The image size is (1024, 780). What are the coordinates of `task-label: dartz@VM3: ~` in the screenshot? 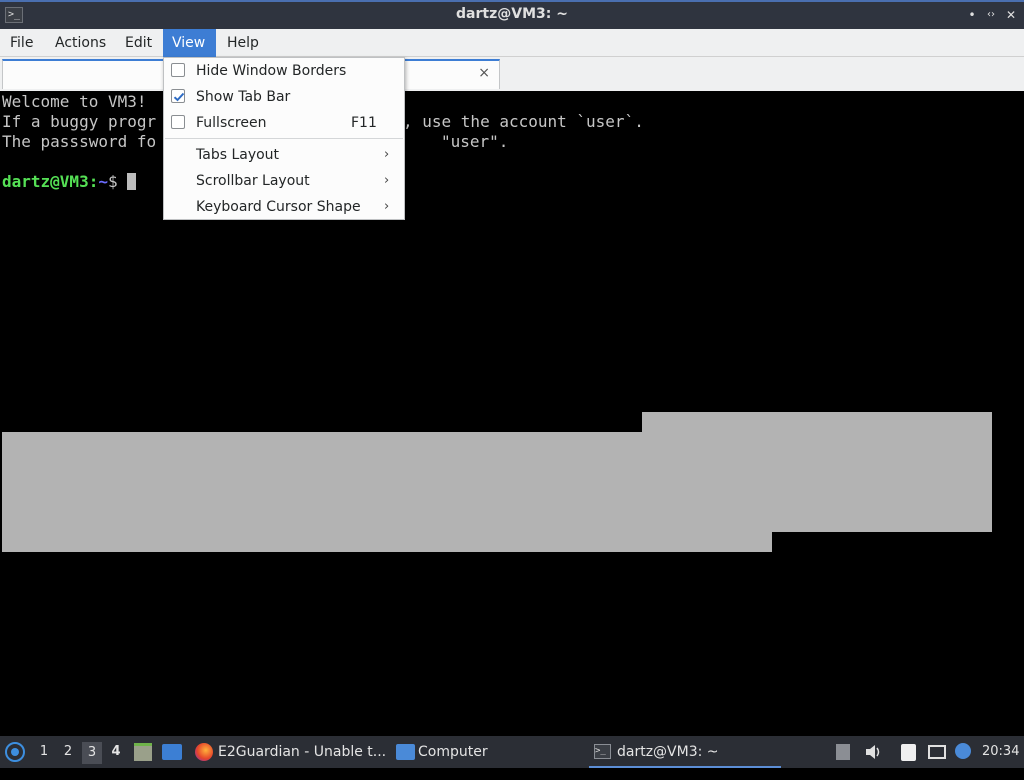 It's located at (668, 752).